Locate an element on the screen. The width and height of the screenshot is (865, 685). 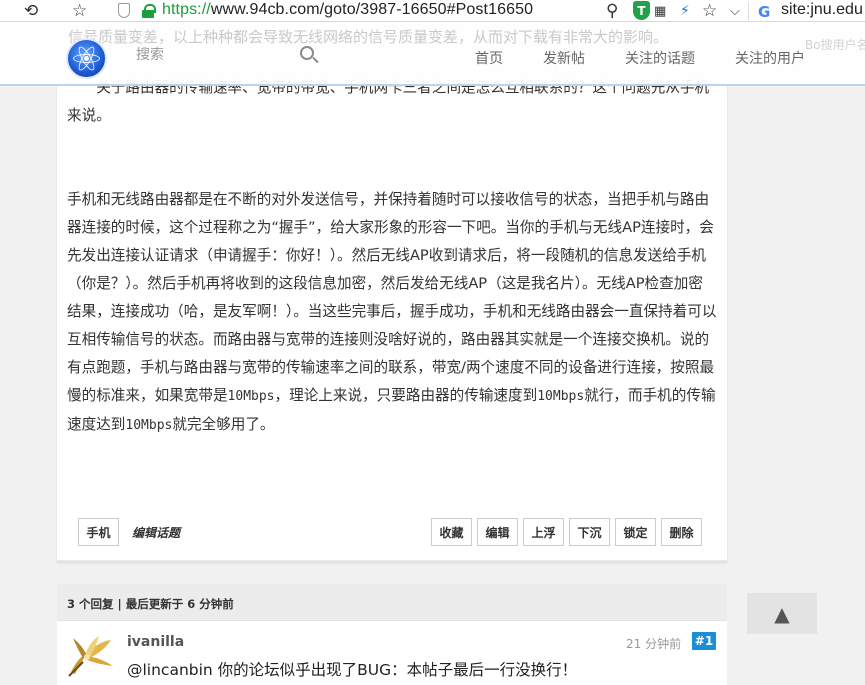
float-up-button: 上浮 is located at coordinates (543, 532).